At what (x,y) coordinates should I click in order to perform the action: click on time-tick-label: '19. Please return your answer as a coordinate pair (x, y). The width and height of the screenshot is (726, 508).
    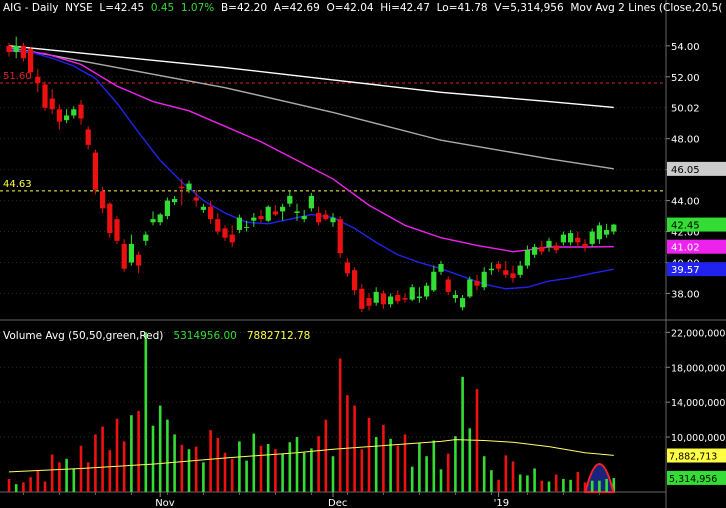
    Looking at the image, I should click on (501, 503).